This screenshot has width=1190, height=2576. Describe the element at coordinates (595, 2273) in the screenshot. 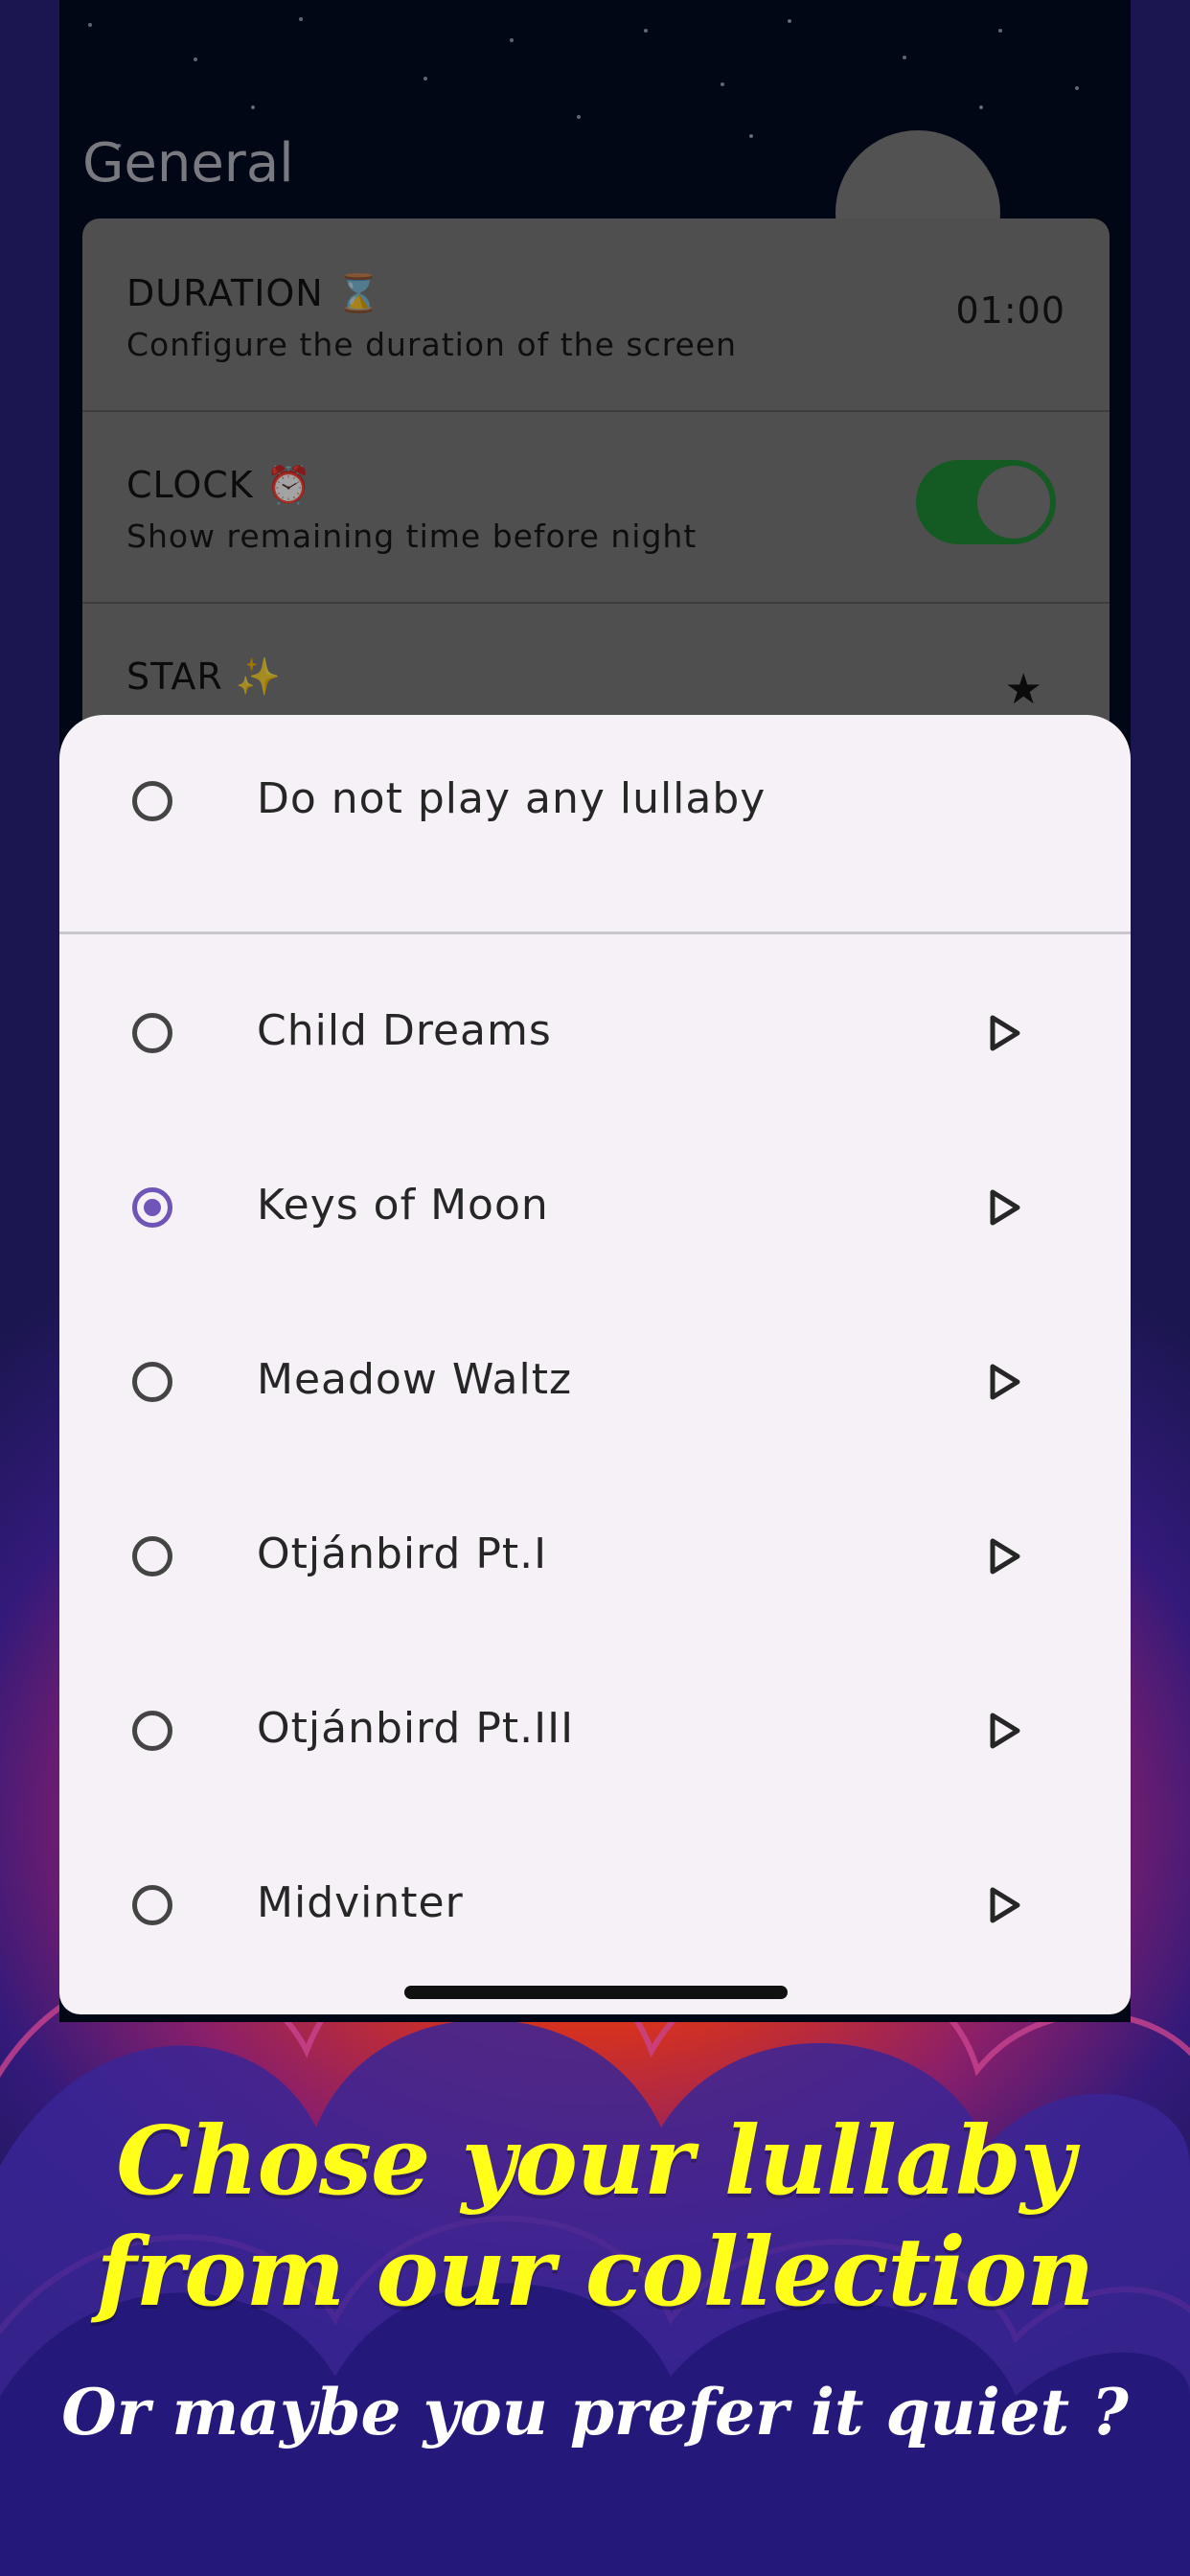

I see `promo-headline-line2: from our collection` at that location.